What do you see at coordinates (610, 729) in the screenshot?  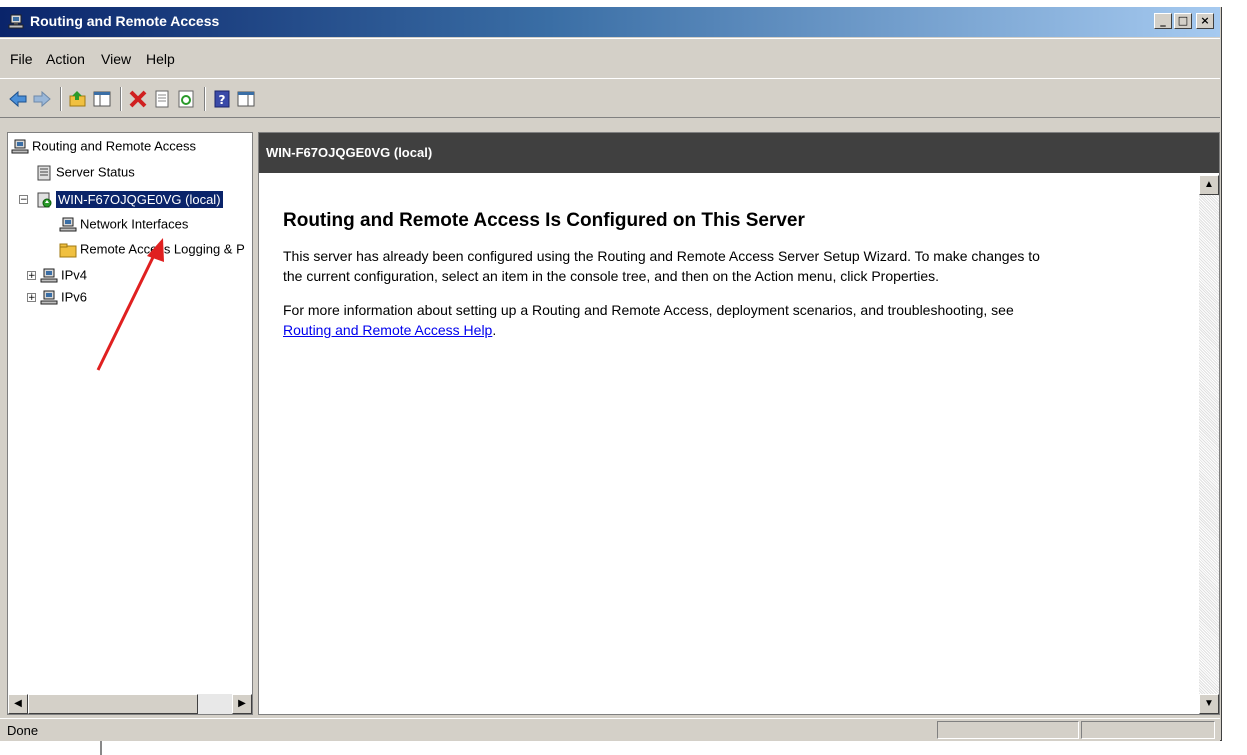 I see `status-bar: Done` at bounding box center [610, 729].